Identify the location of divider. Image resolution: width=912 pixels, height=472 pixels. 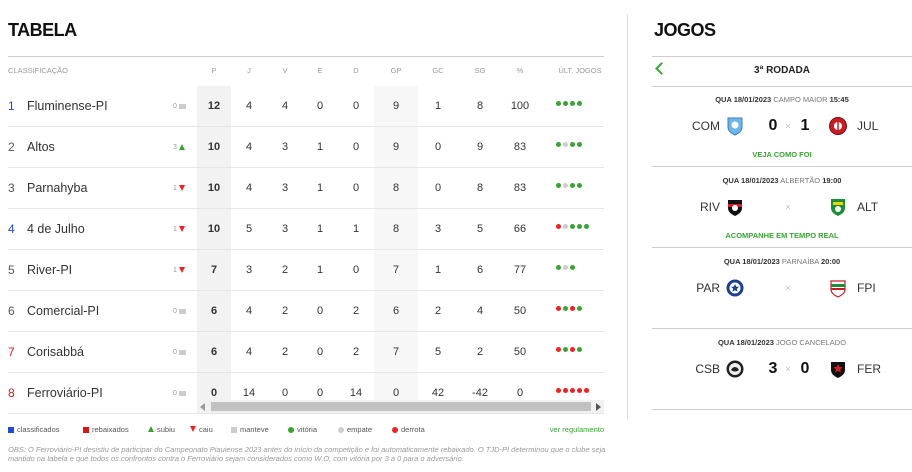
(782, 247).